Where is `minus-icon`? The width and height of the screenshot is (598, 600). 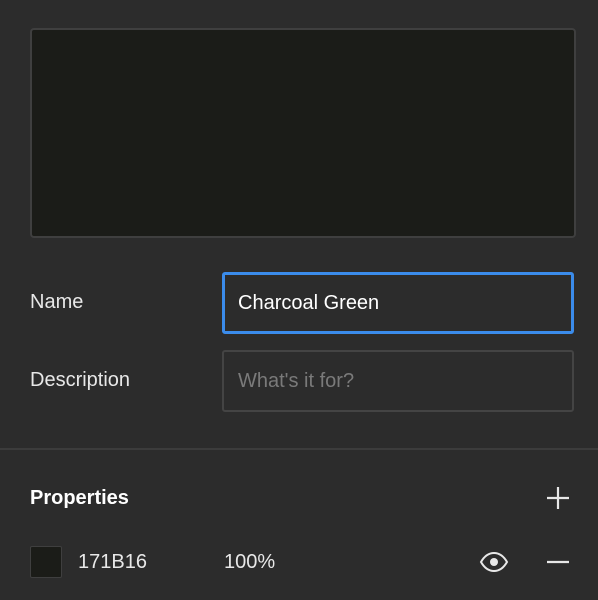 minus-icon is located at coordinates (558, 562).